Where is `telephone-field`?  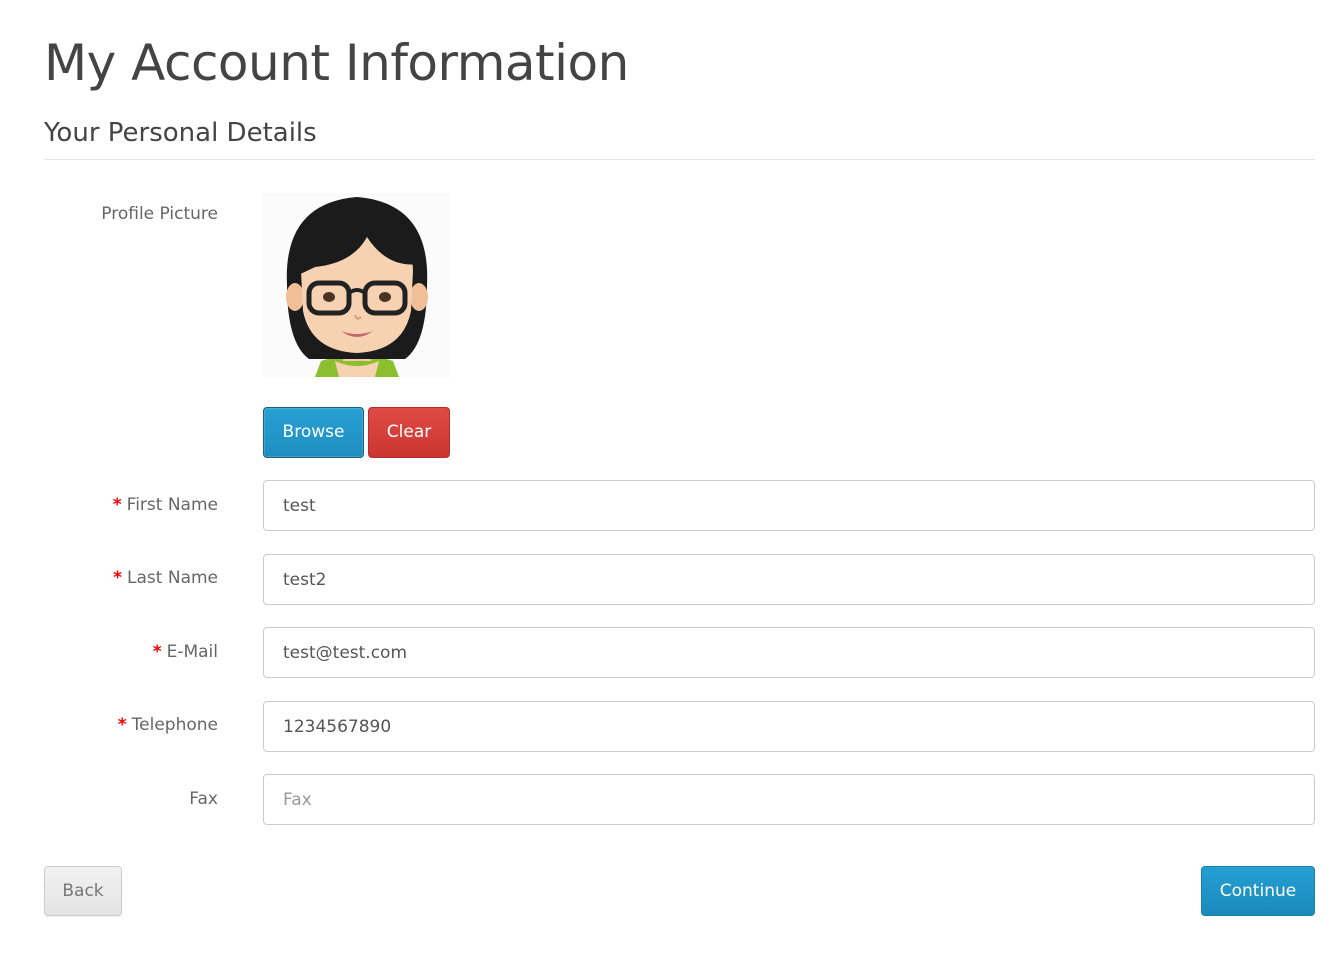
telephone-field is located at coordinates (789, 726).